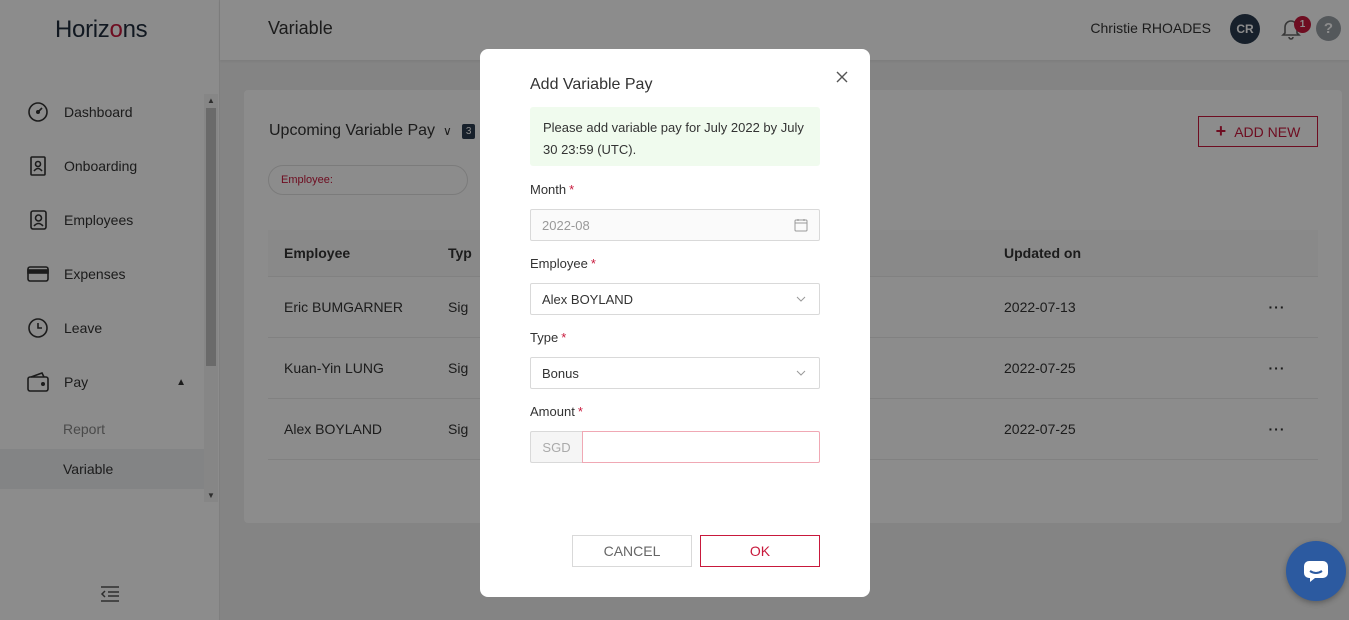 Image resolution: width=1349 pixels, height=620 pixels. I want to click on employee-value: Alex BOYLAND, so click(588, 299).